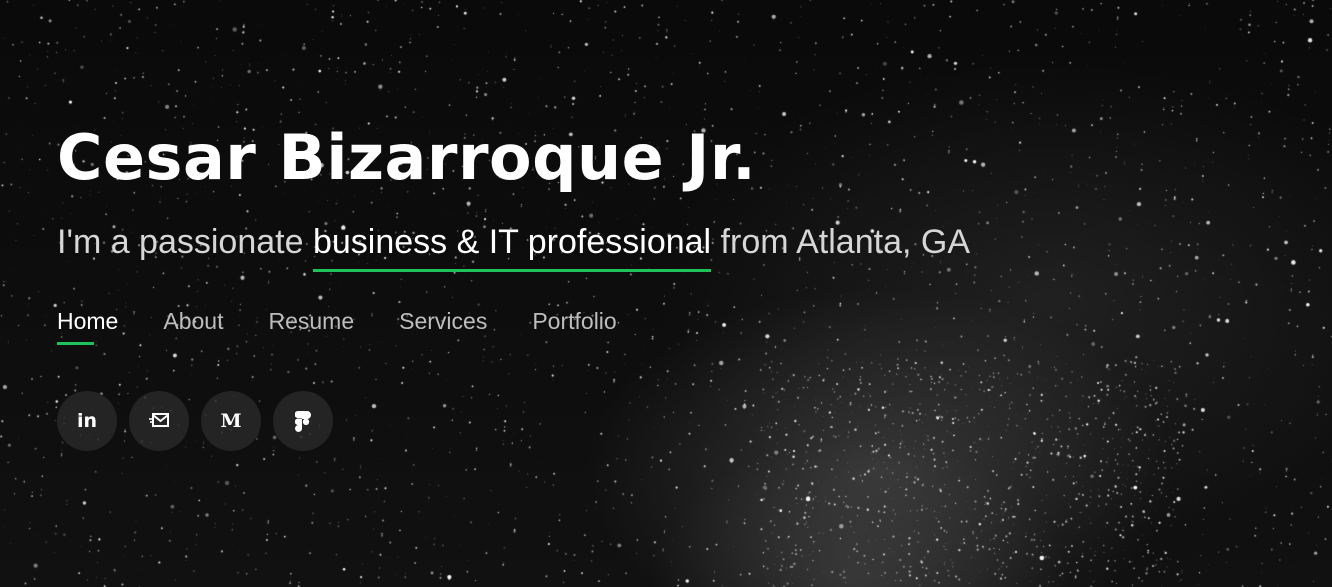  What do you see at coordinates (311, 326) in the screenshot?
I see `nav-item-resume: Resume` at bounding box center [311, 326].